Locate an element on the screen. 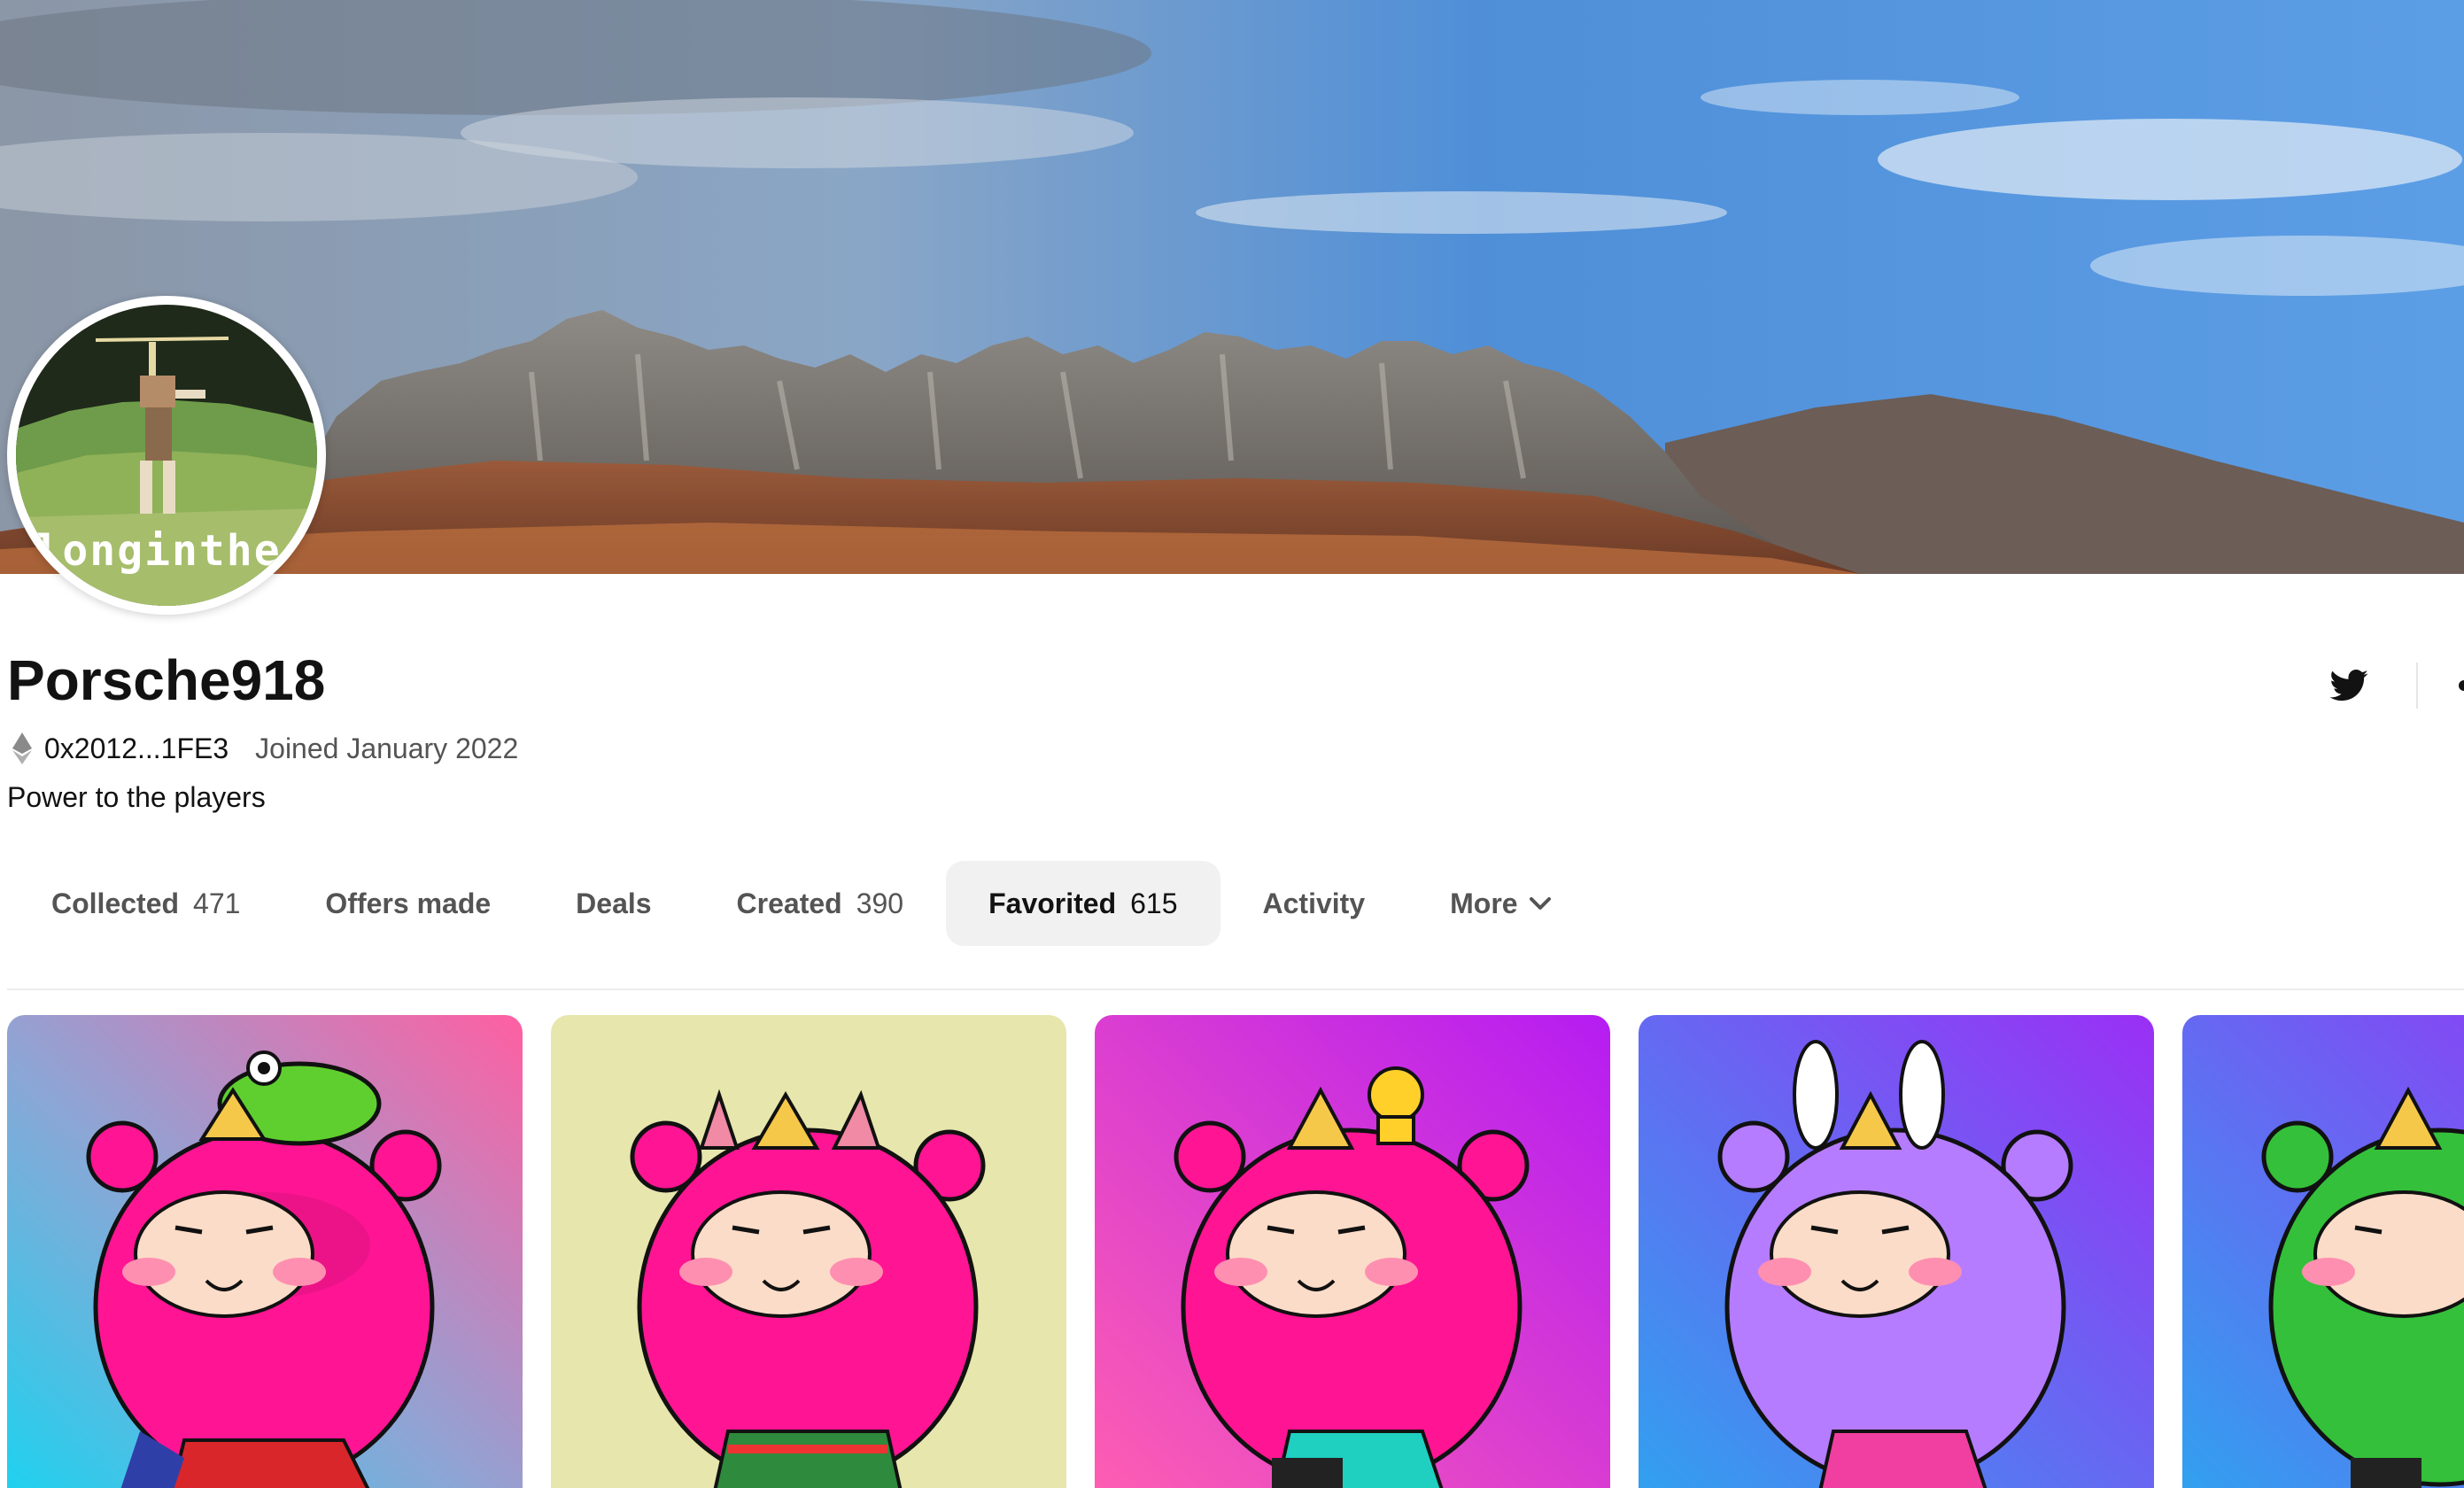 Image resolution: width=2464 pixels, height=1488 pixels. tab-label: Deals is located at coordinates (614, 903).